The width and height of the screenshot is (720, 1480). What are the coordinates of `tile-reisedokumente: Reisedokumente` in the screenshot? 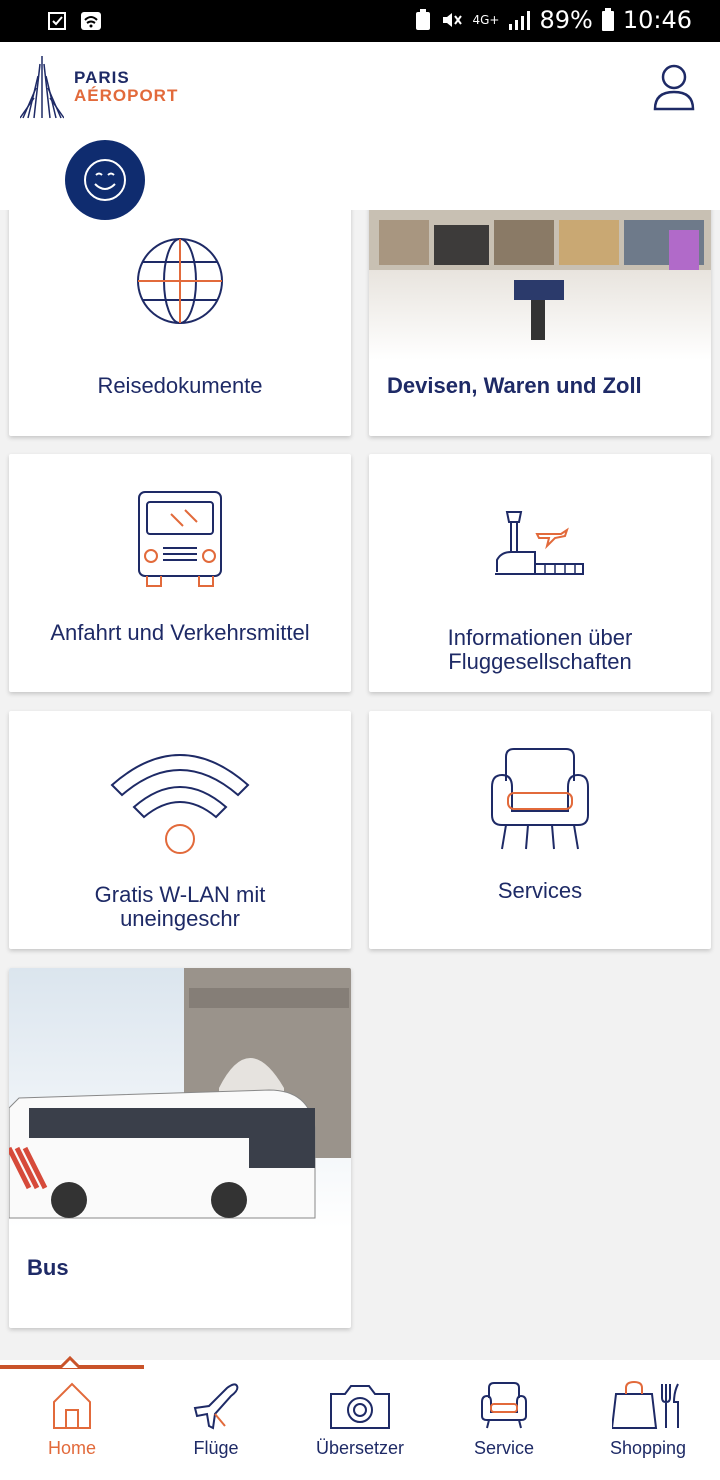 It's located at (180, 323).